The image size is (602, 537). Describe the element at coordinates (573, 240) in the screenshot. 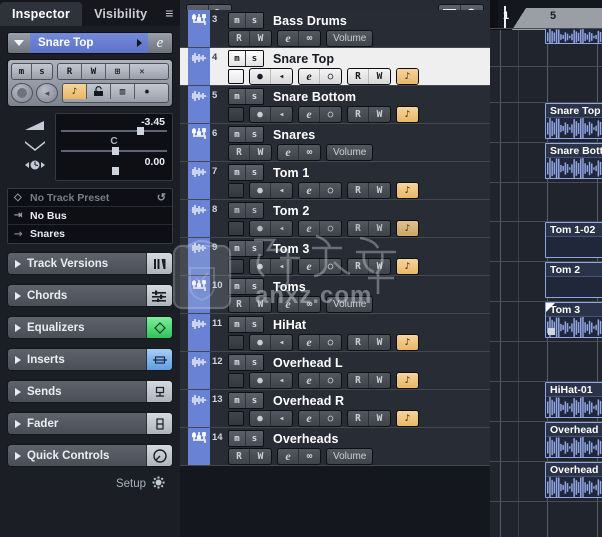

I see `audio-clip: Tom 1-02` at that location.